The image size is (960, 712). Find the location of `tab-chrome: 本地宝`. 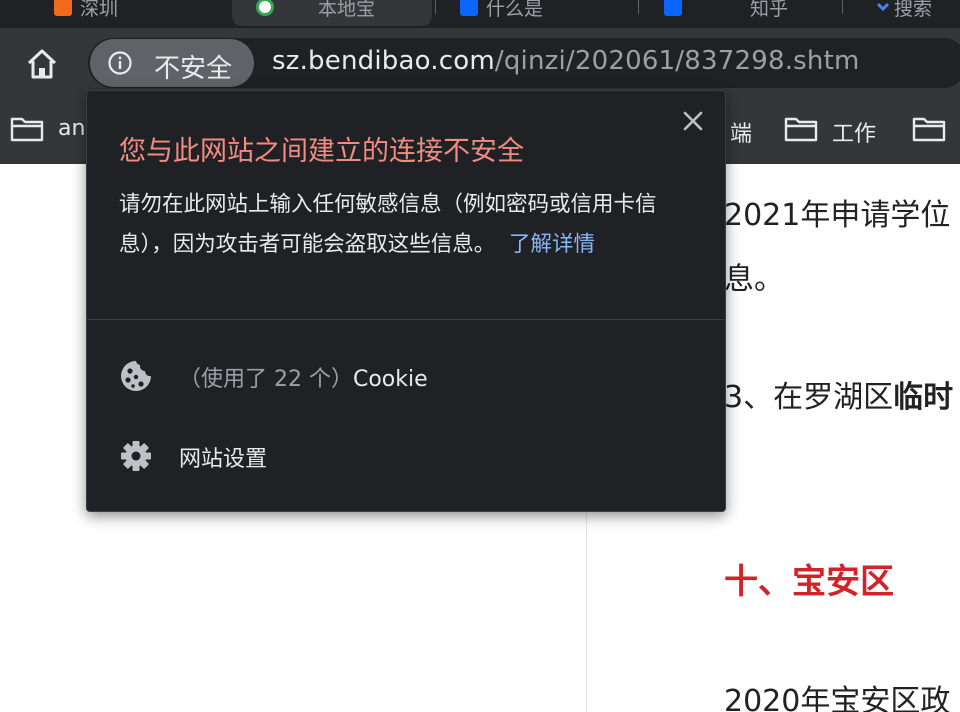

tab-chrome: 本地宝 is located at coordinates (332, 13).